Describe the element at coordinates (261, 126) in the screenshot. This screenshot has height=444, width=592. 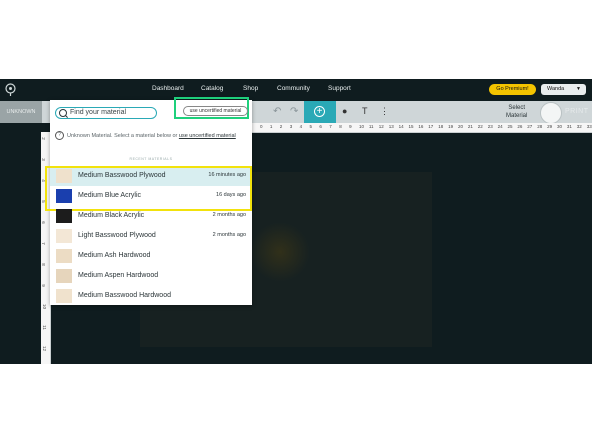
I see `ruler-top-tick: 0` at that location.